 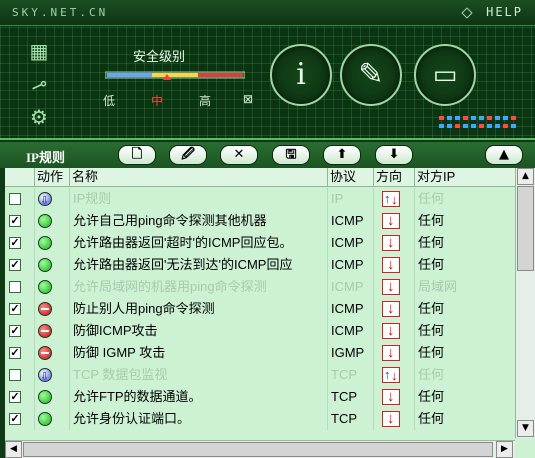 What do you see at coordinates (260, 243) in the screenshot?
I see `table-row: ✓ 允许路由器返回'超时'的ICMP回应包。ICMP 任何` at bounding box center [260, 243].